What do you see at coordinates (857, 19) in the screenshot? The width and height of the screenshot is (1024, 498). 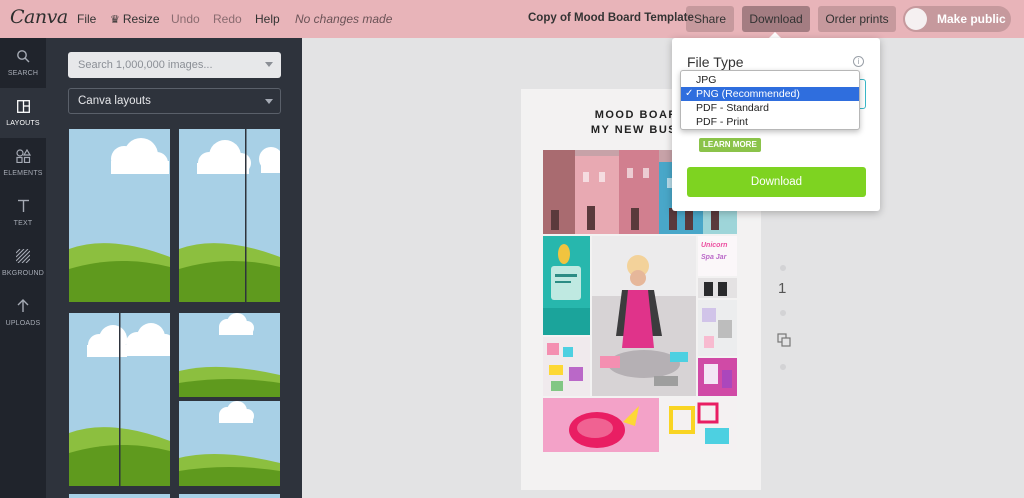 I see `order-prints-button: Order prints` at bounding box center [857, 19].